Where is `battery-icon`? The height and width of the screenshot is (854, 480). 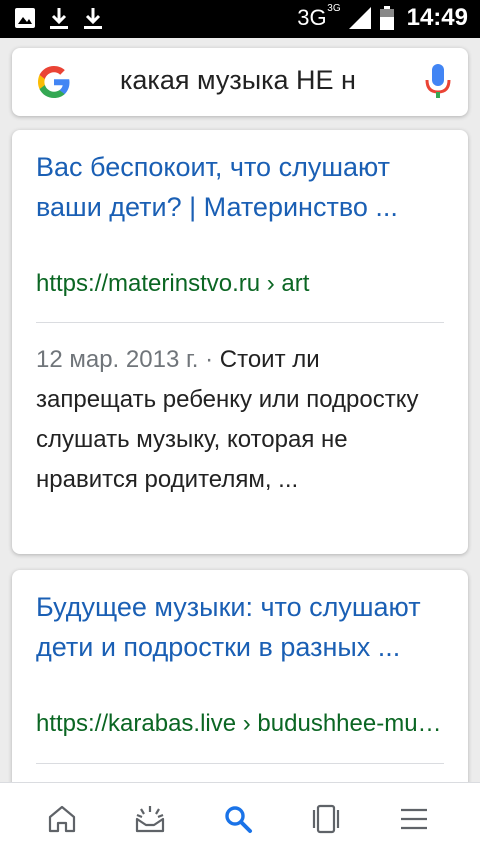
battery-icon is located at coordinates (386, 18).